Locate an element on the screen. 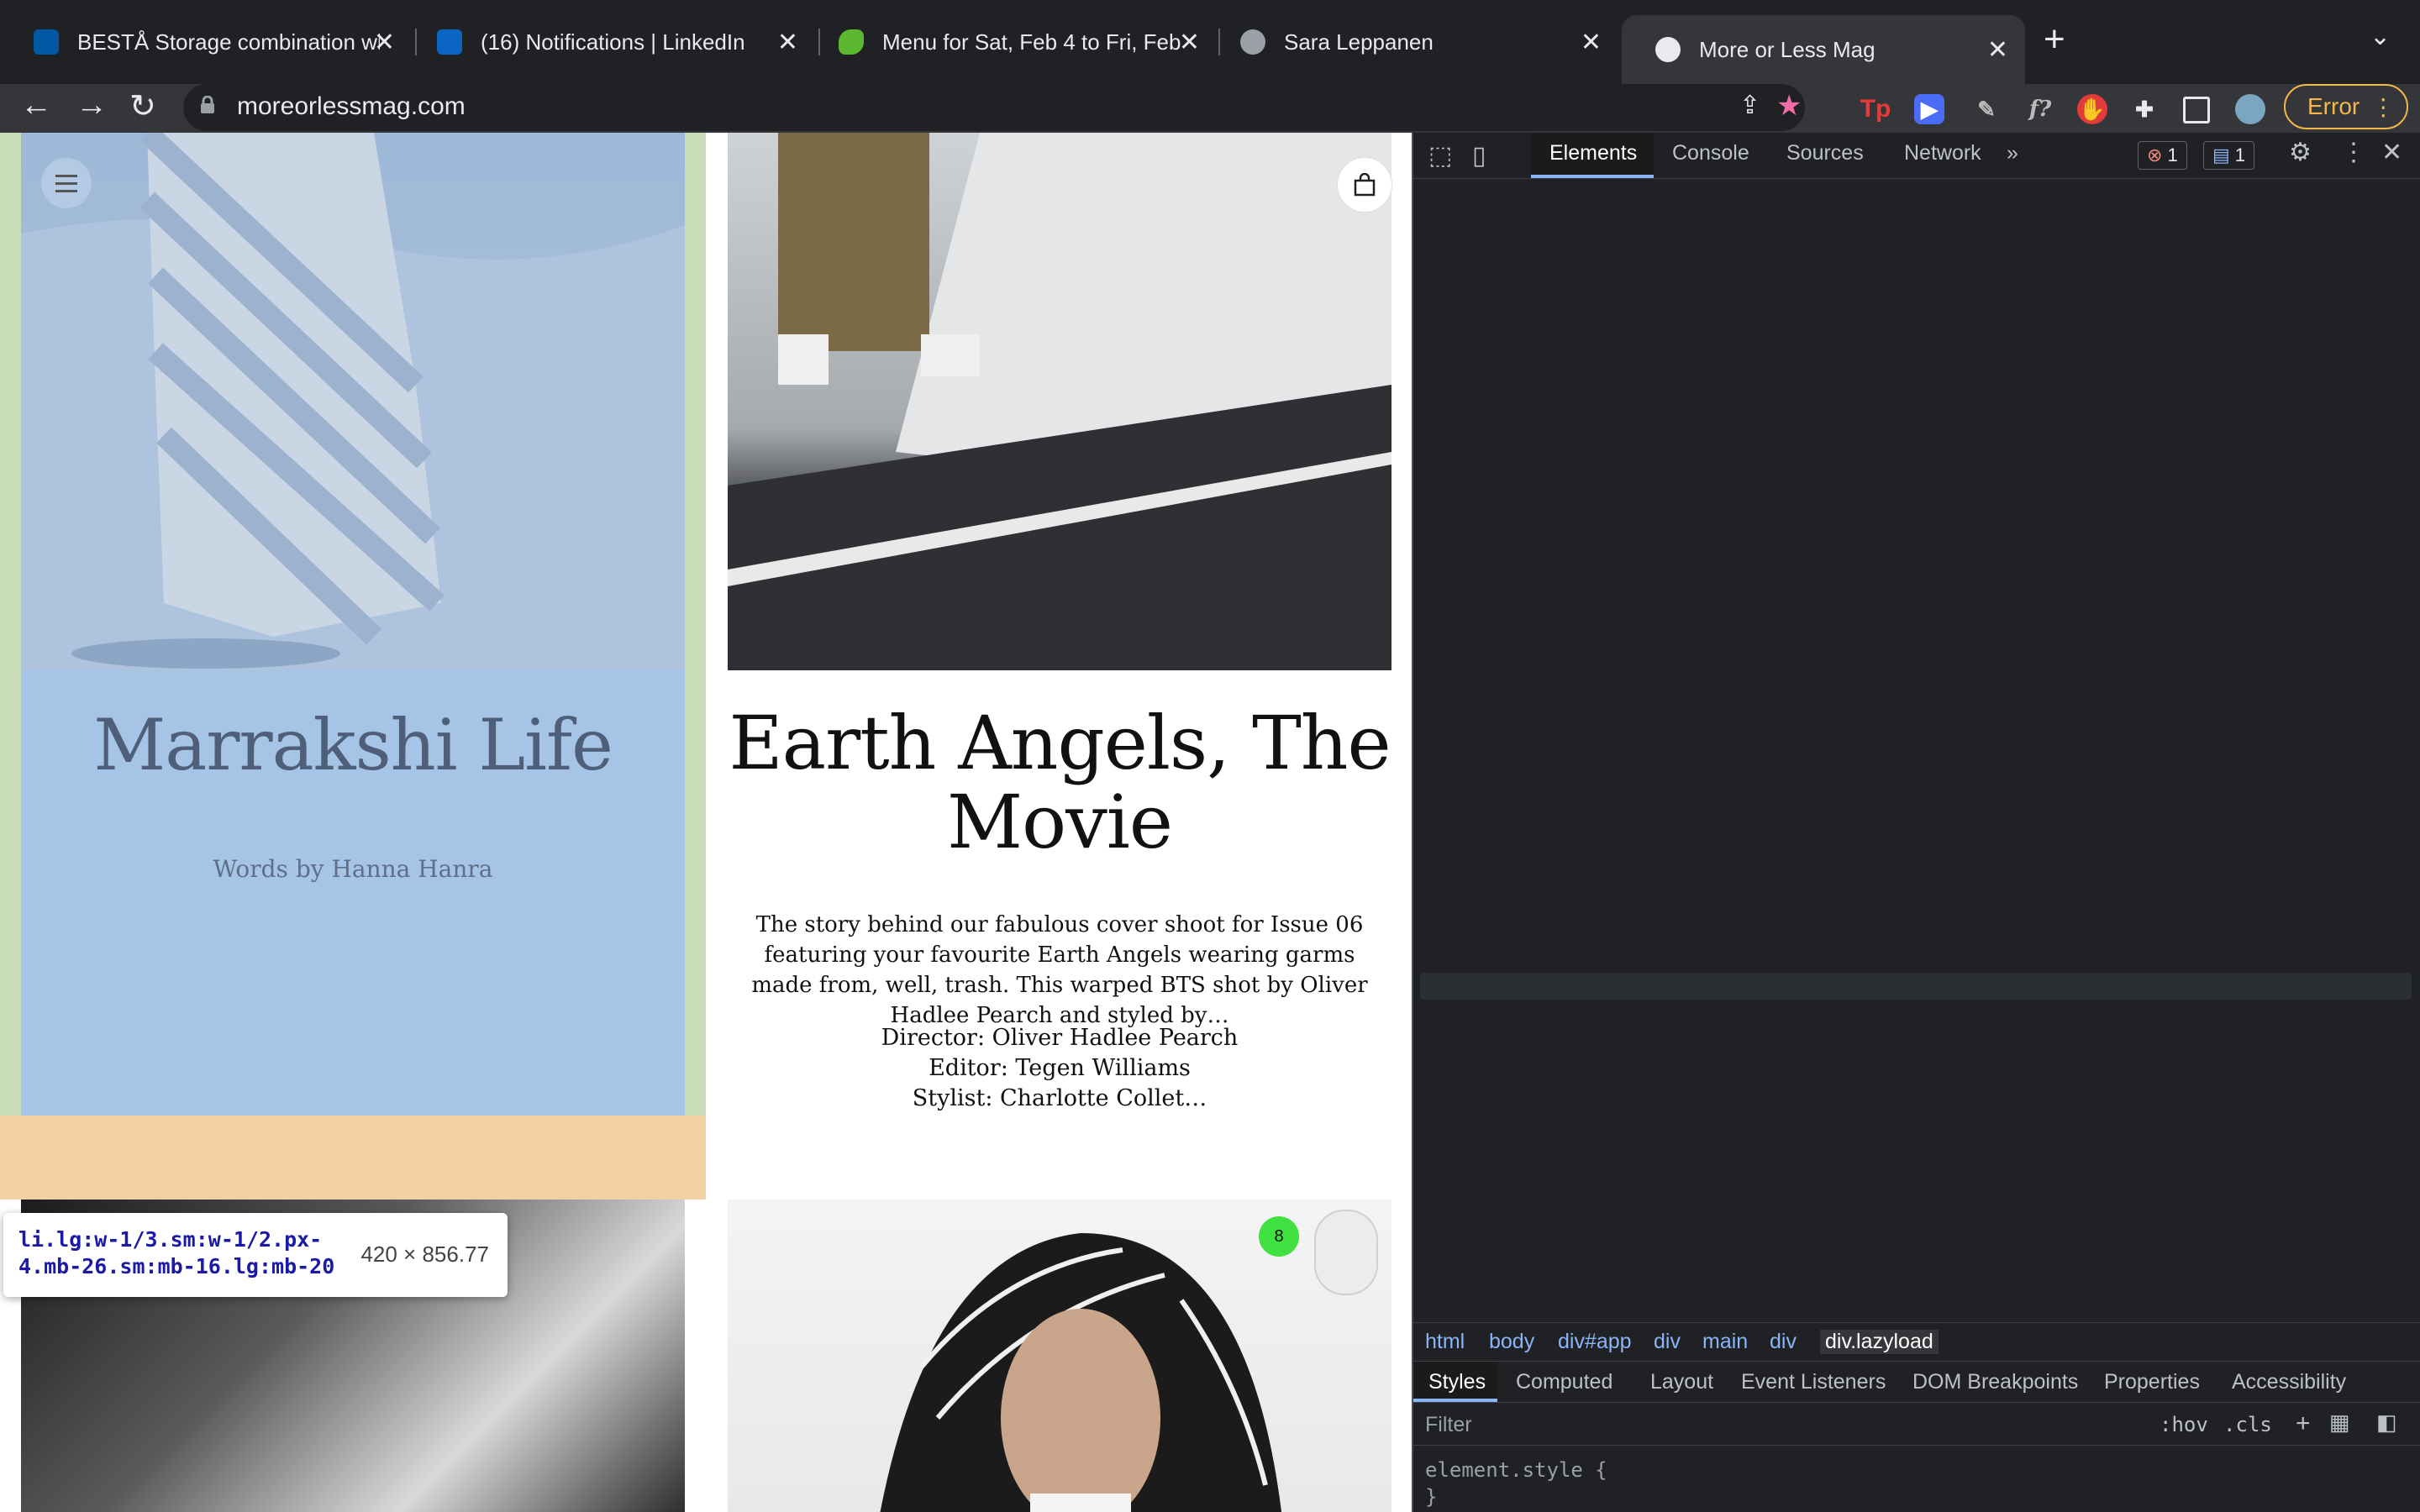  crumb-app: div#app is located at coordinates (1595, 1342).